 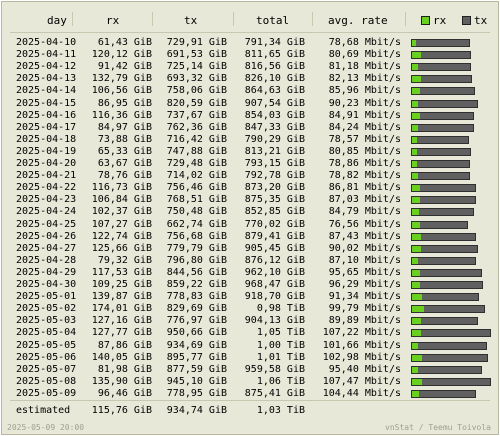 I want to click on row-tx: 934,69 GiB, so click(x=196, y=345).